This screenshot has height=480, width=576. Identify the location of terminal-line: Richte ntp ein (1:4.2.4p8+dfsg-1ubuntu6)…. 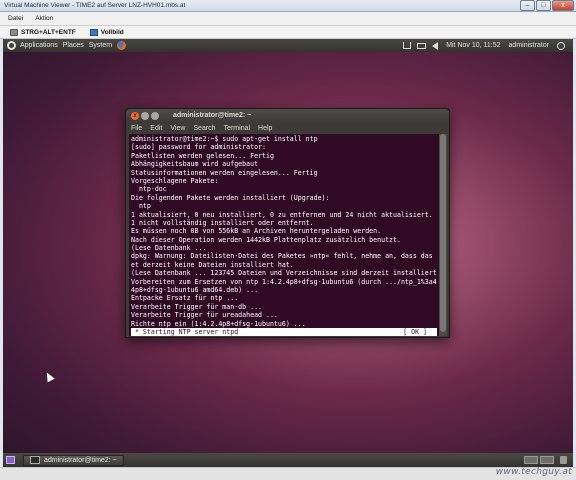
(218, 323).